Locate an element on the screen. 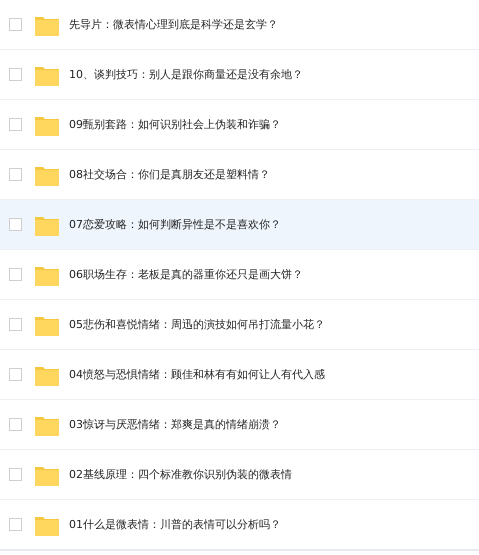  folder-row: 07恋爱攻略：如何判断异性是不是喜欢你？ is located at coordinates (239, 225).